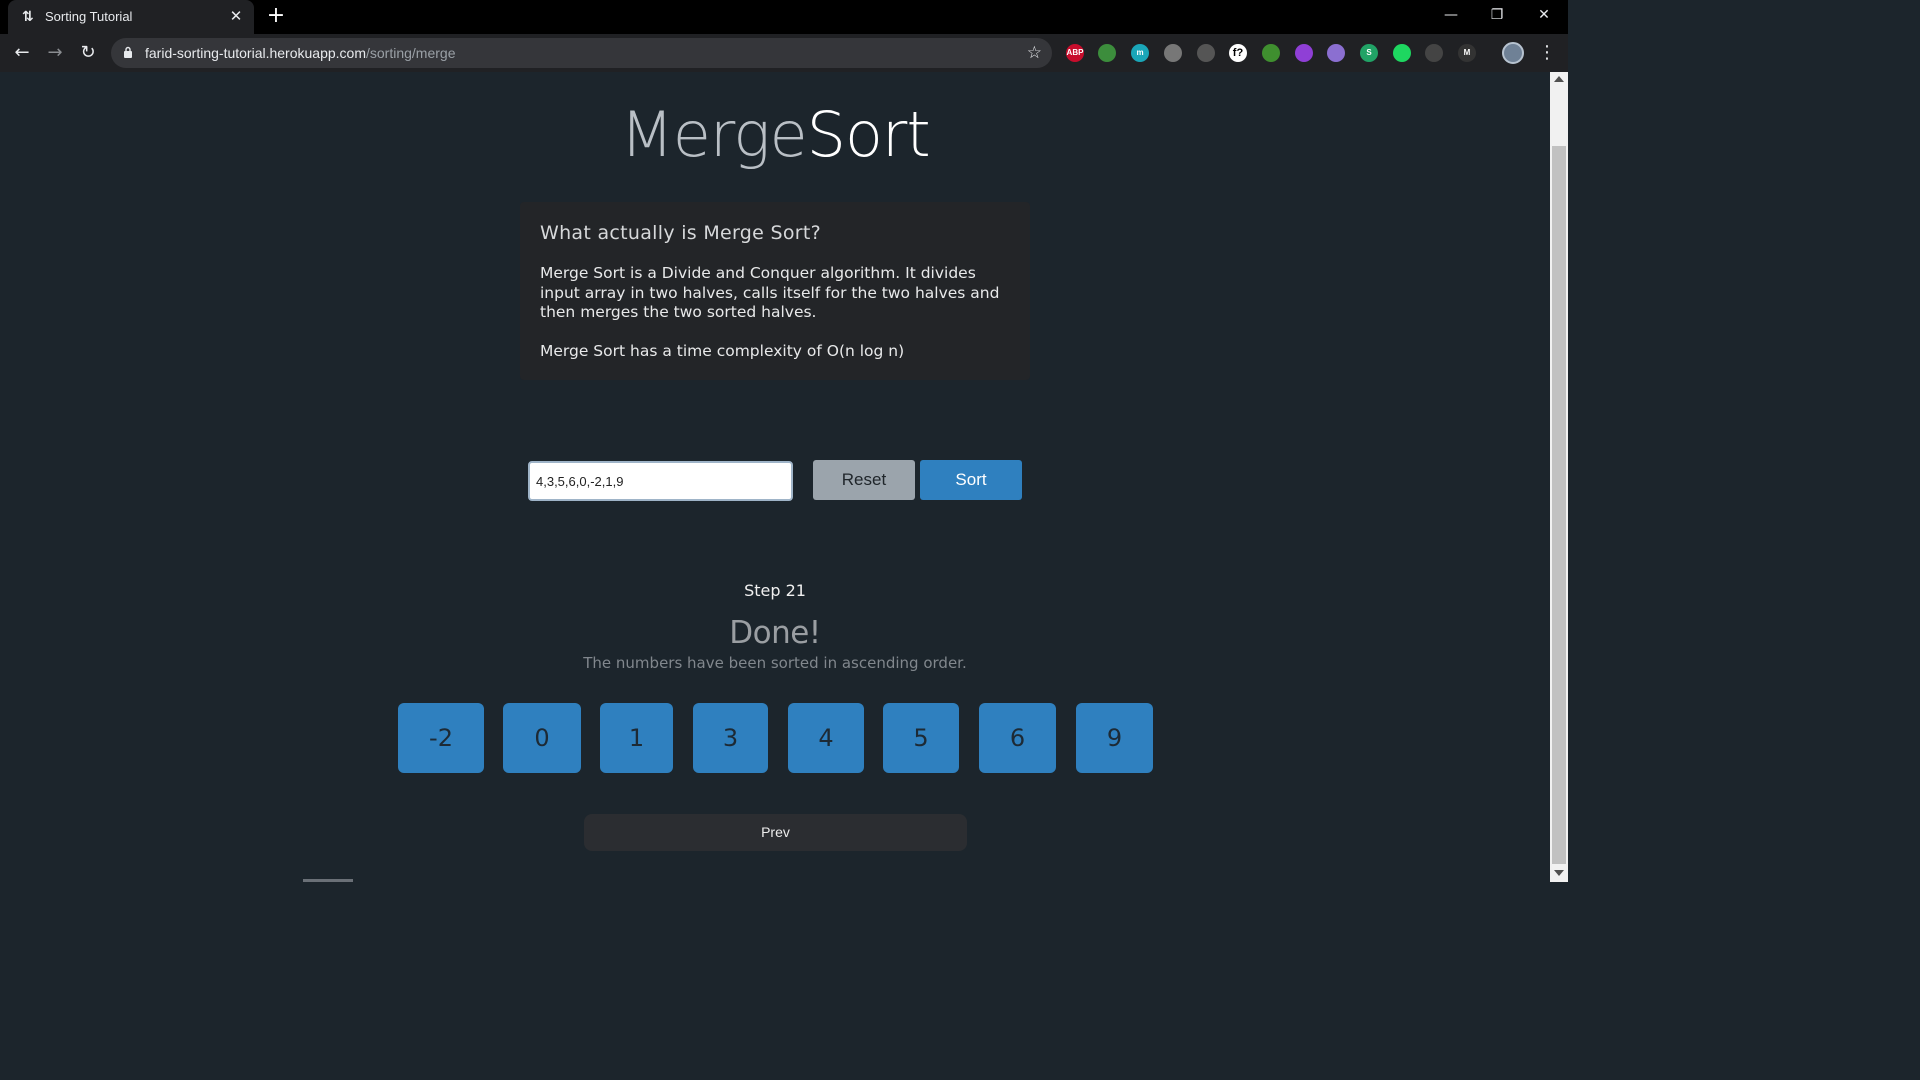 The image size is (1920, 1080). I want to click on url-path: /sorting/merge, so click(411, 53).